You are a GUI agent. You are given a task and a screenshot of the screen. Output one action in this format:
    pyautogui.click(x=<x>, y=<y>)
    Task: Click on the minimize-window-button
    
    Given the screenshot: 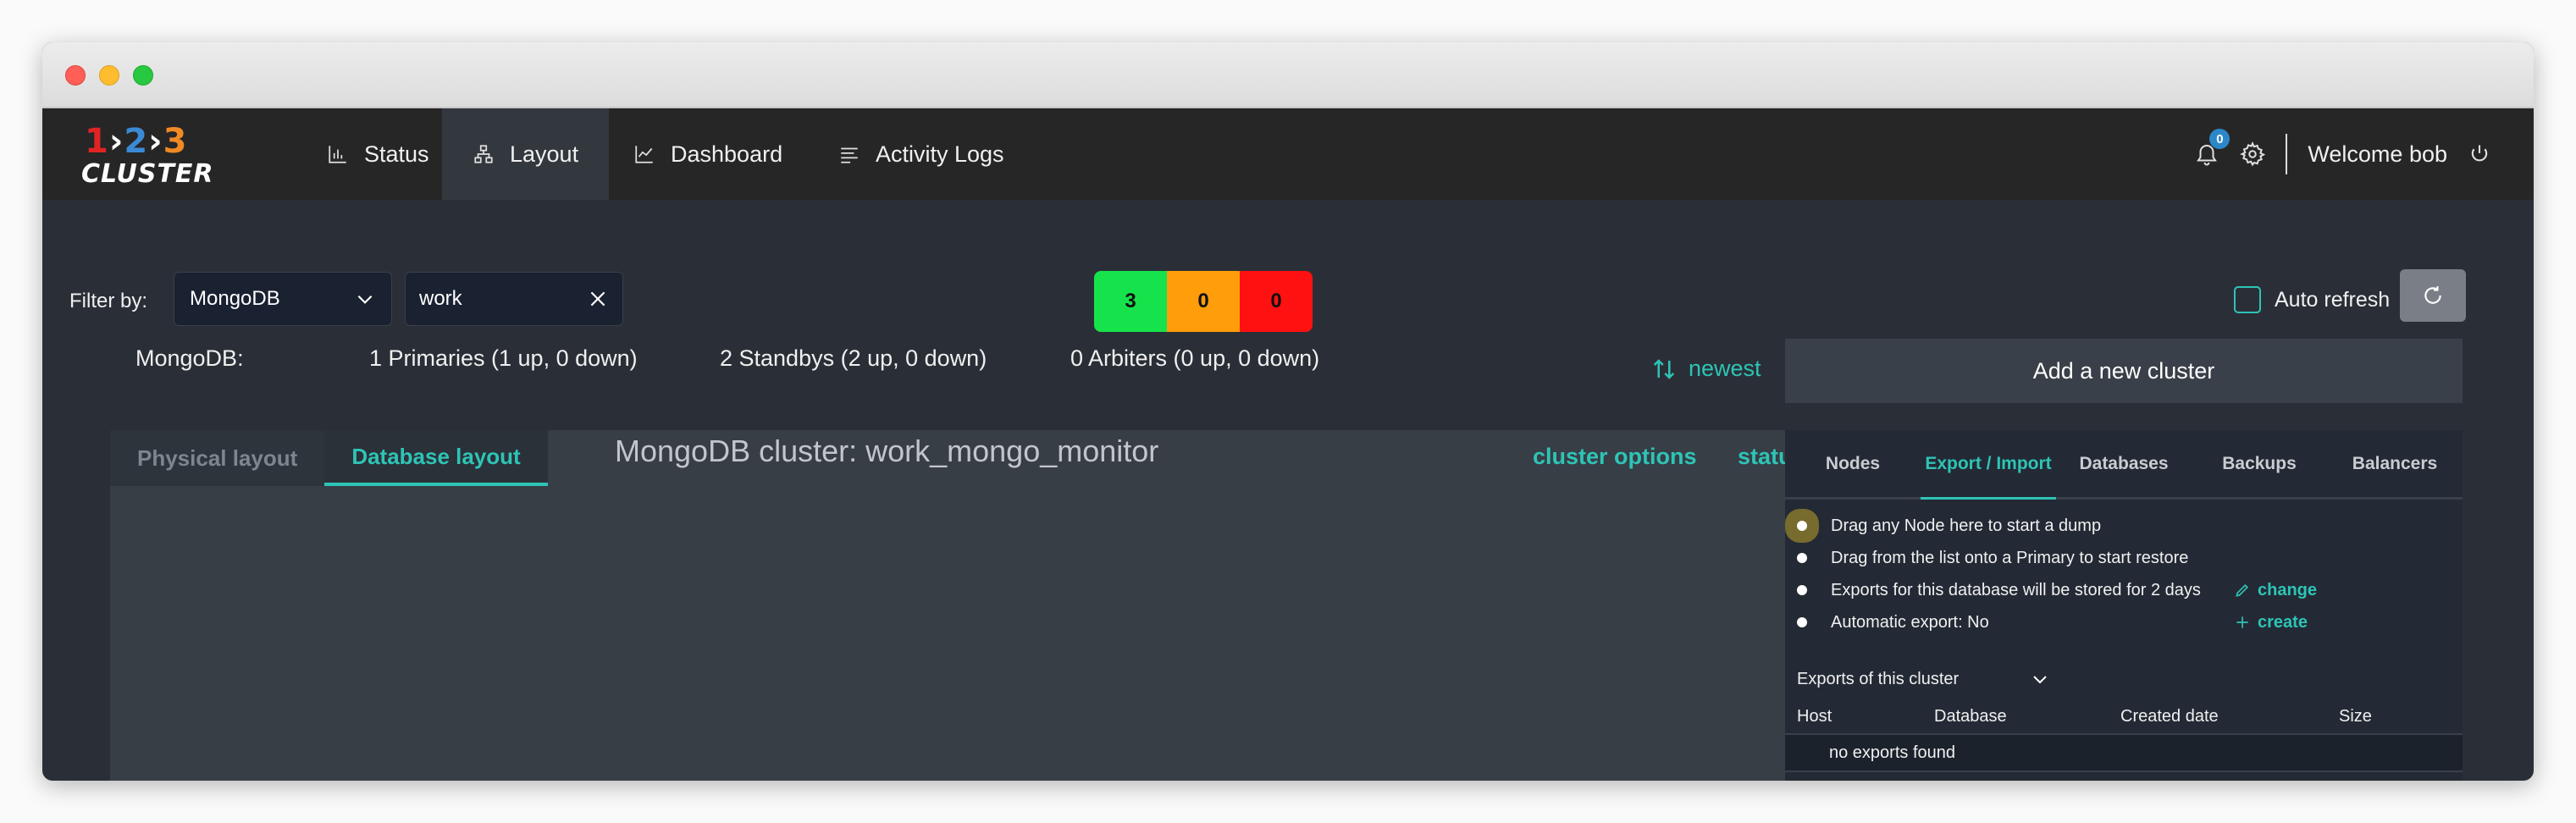 What is the action you would take?
    pyautogui.click(x=109, y=75)
    